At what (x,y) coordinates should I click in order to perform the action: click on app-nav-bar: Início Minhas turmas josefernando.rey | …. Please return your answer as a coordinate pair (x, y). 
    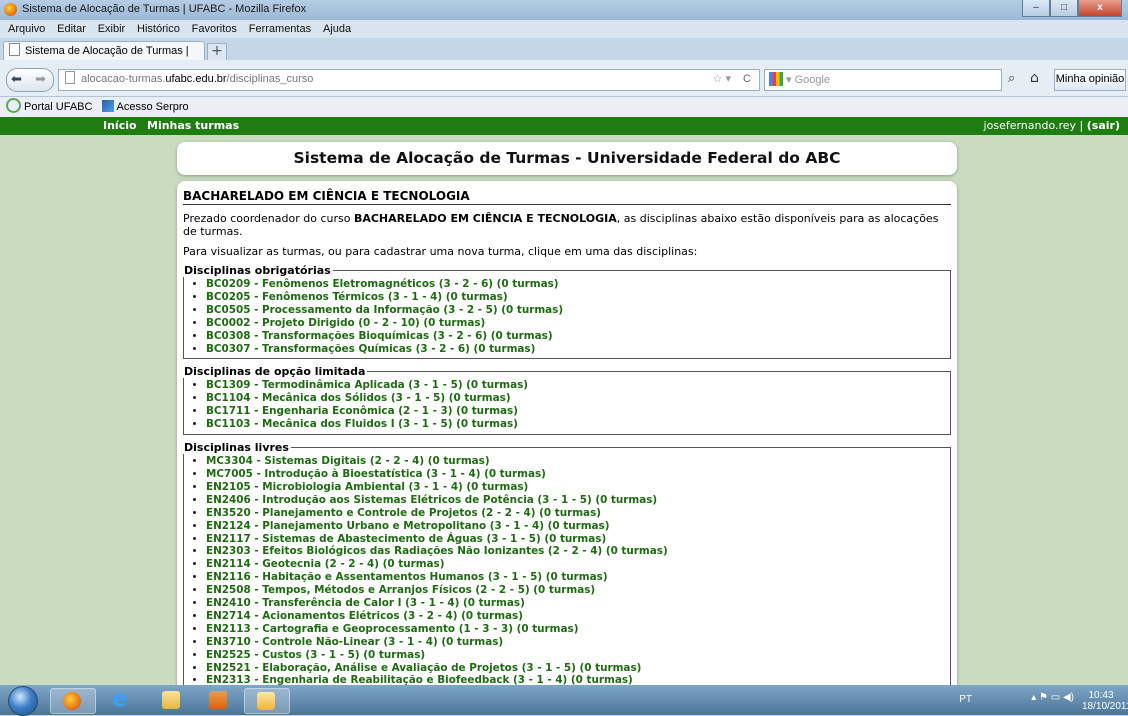
    Looking at the image, I should click on (564, 126).